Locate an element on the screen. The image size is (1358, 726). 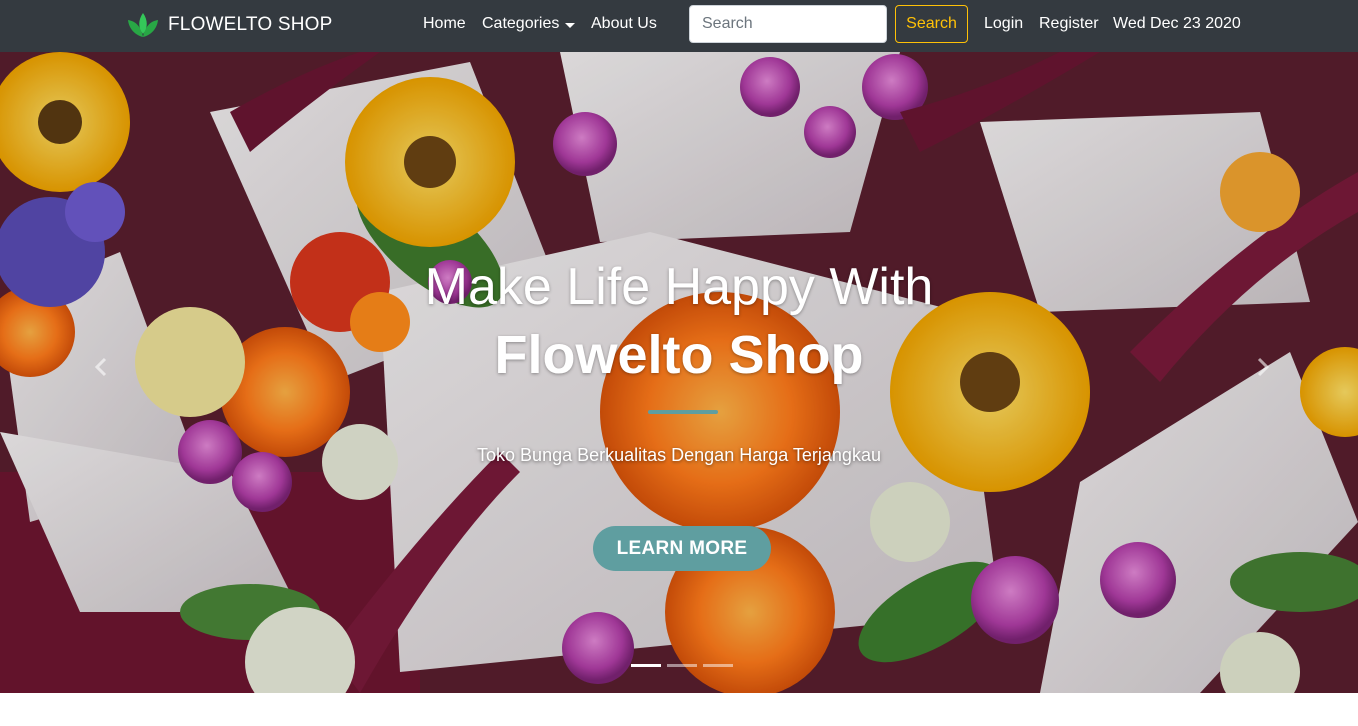
hero-title-line1: Make Life Happy With is located at coordinates (679, 287).